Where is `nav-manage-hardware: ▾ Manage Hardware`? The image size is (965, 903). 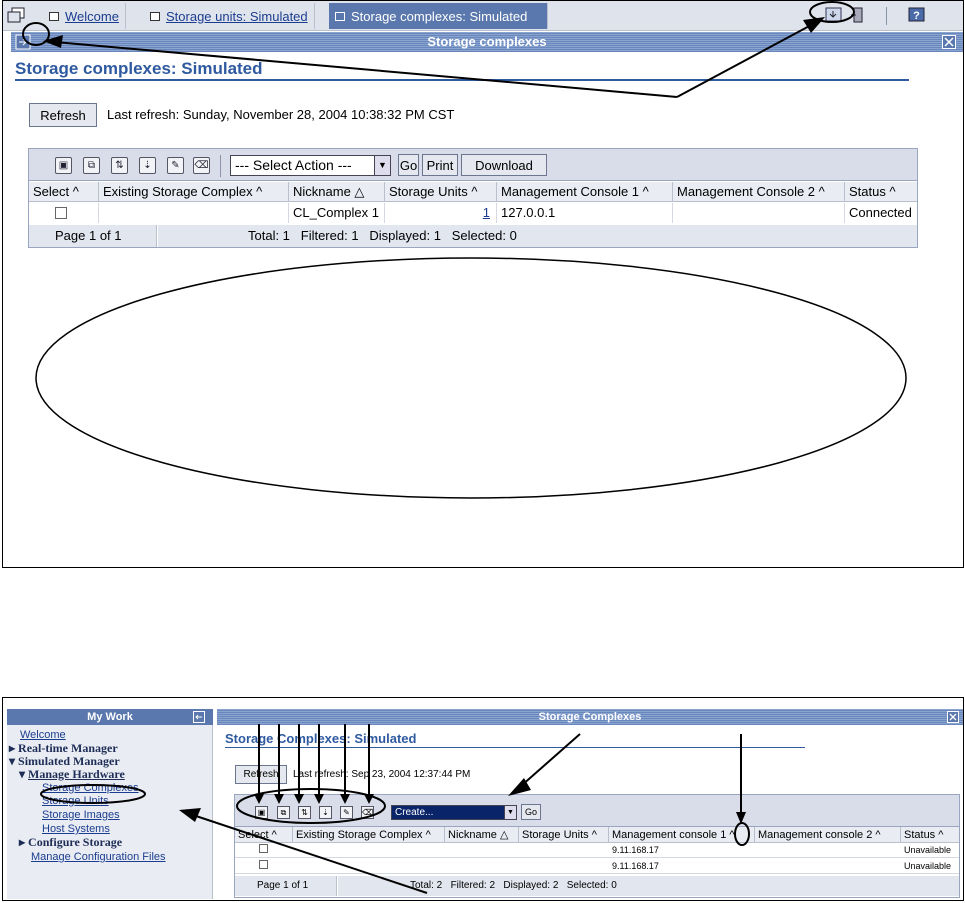 nav-manage-hardware: ▾ Manage Hardware is located at coordinates (72, 774).